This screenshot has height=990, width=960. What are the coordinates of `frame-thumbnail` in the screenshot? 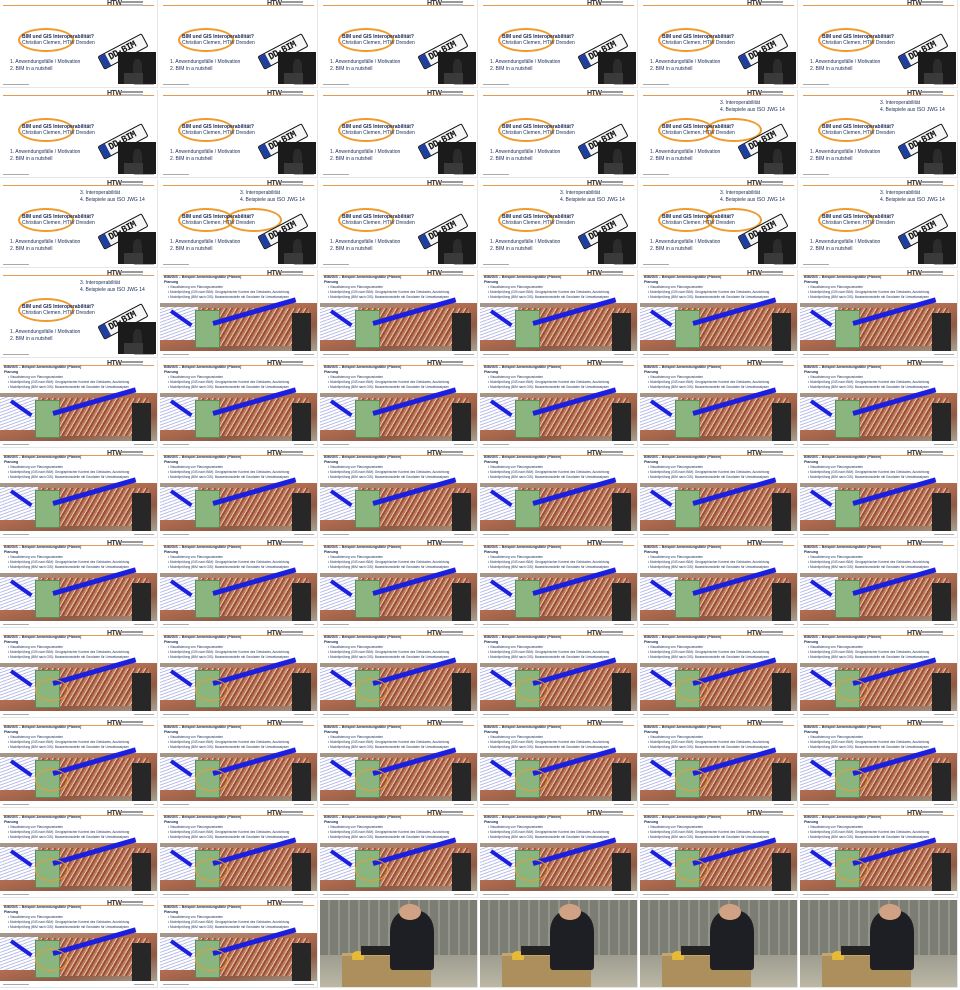 It's located at (559, 944).